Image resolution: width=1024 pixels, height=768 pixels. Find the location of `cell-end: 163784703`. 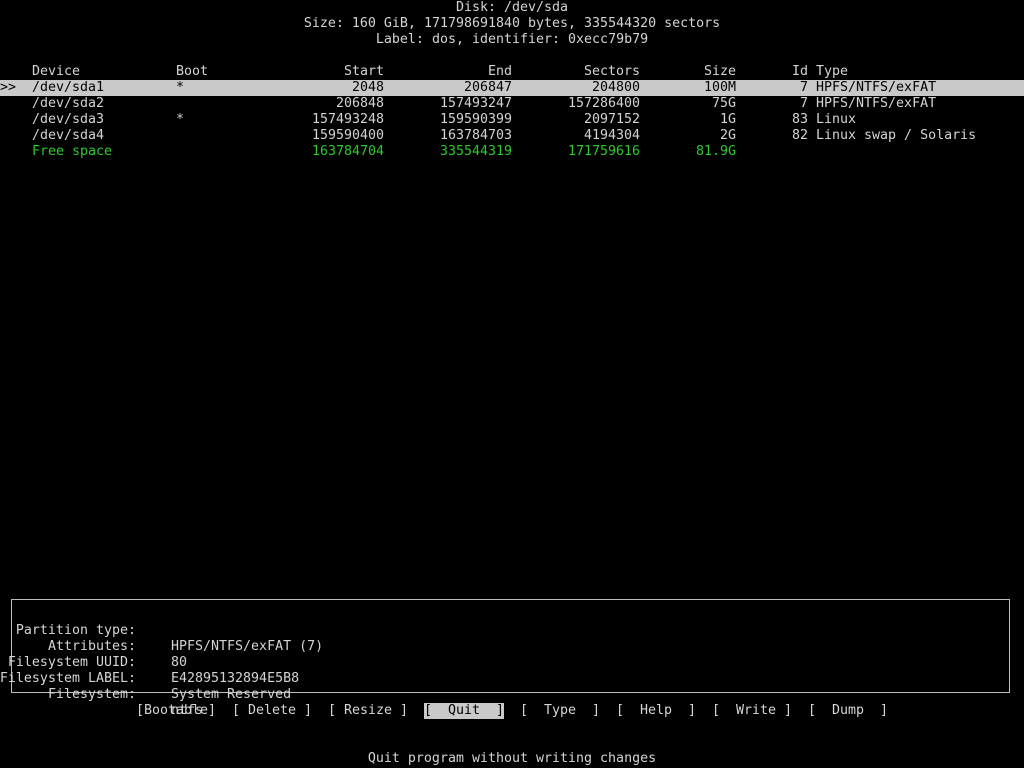

cell-end: 163784703 is located at coordinates (475, 135).